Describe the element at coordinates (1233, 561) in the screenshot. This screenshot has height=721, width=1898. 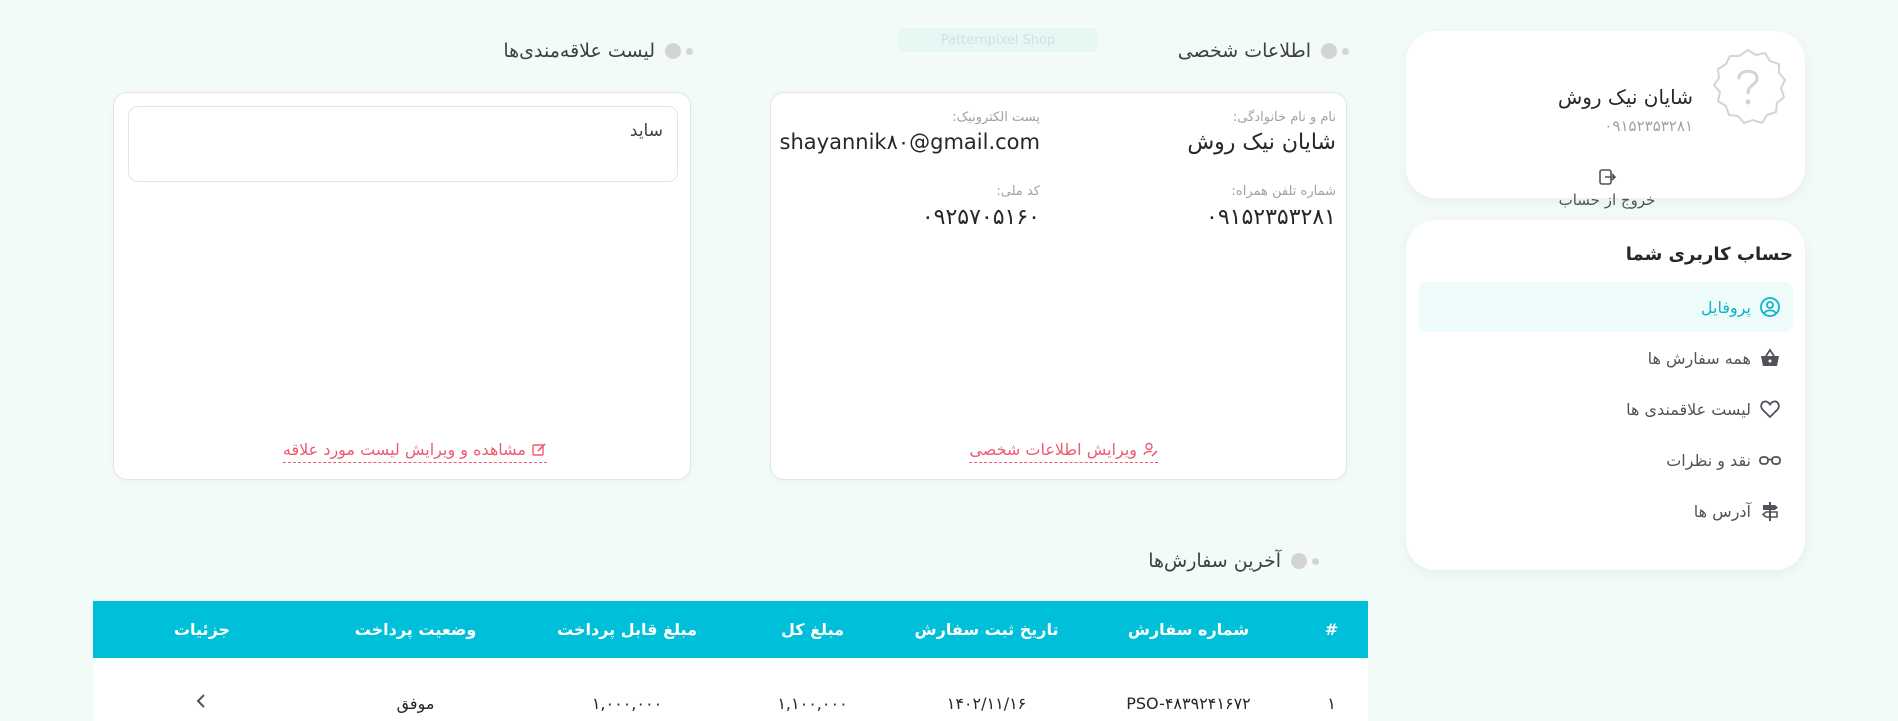
I see `recent-orders-title: آخرین سفارش‌ها` at that location.